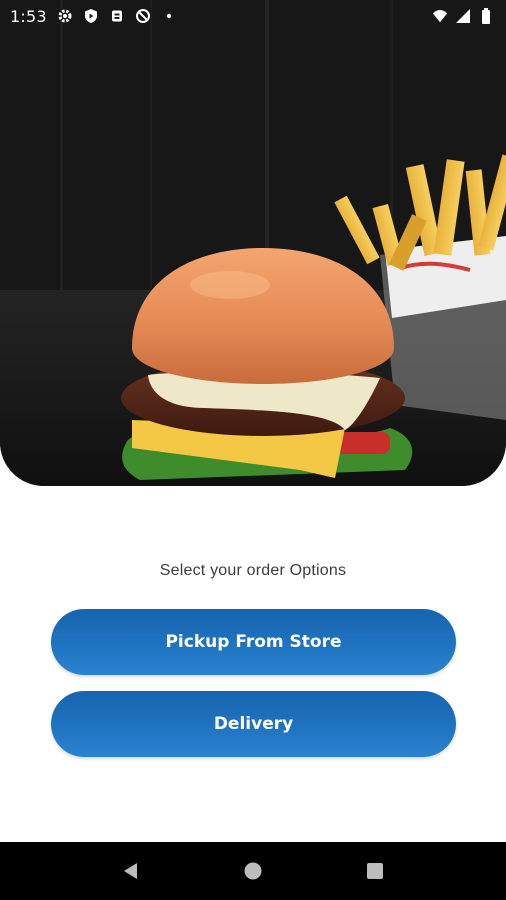 The height and width of the screenshot is (900, 506). Describe the element at coordinates (117, 16) in the screenshot. I see `bug-report-icon` at that location.